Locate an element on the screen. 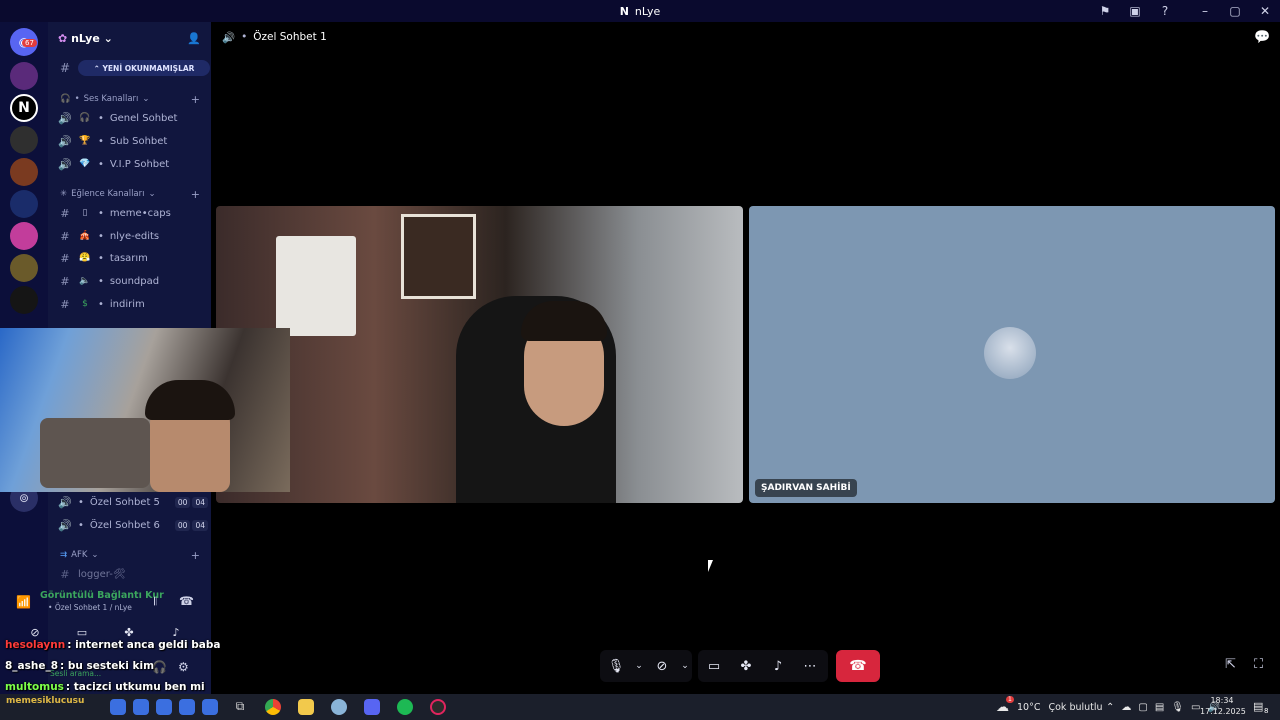  channel-emoji: ▯ is located at coordinates (85, 213).